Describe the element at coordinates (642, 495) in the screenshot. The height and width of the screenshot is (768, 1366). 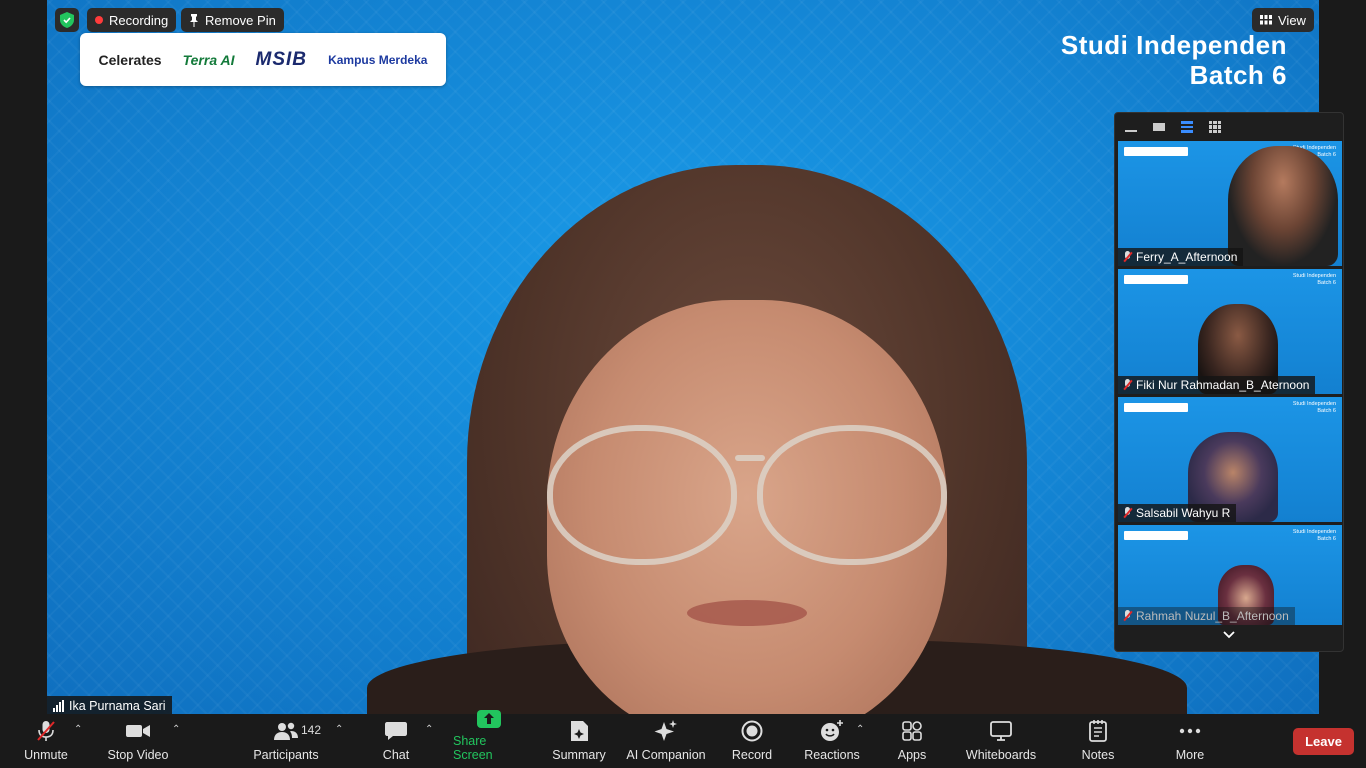
I see `glasses-left-lens` at that location.